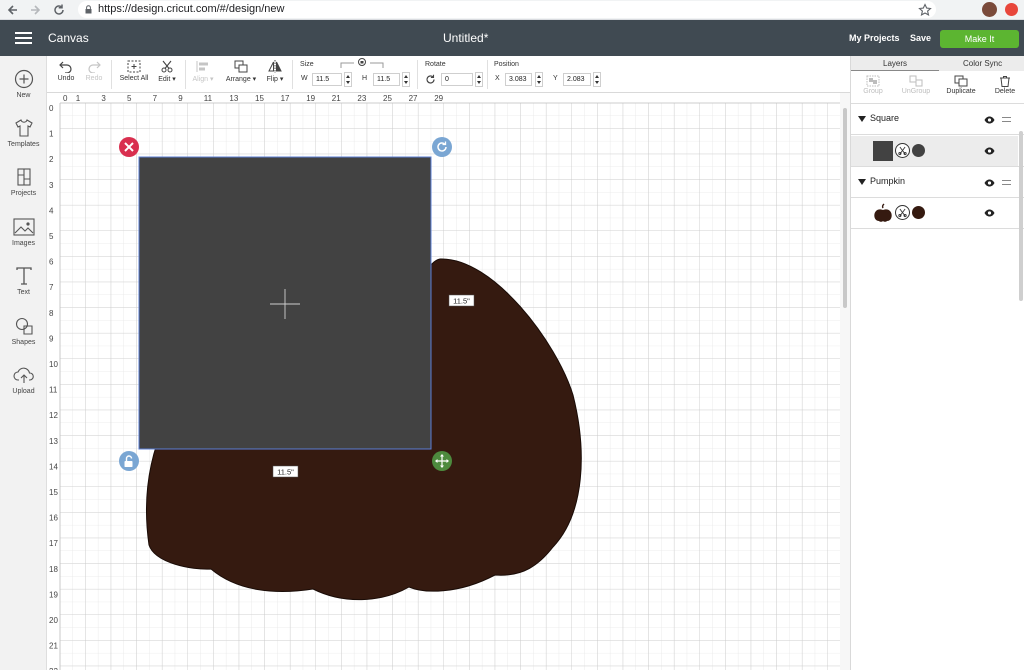  Describe the element at coordinates (597, 79) in the screenshot. I see `y-stepper-icon` at that location.